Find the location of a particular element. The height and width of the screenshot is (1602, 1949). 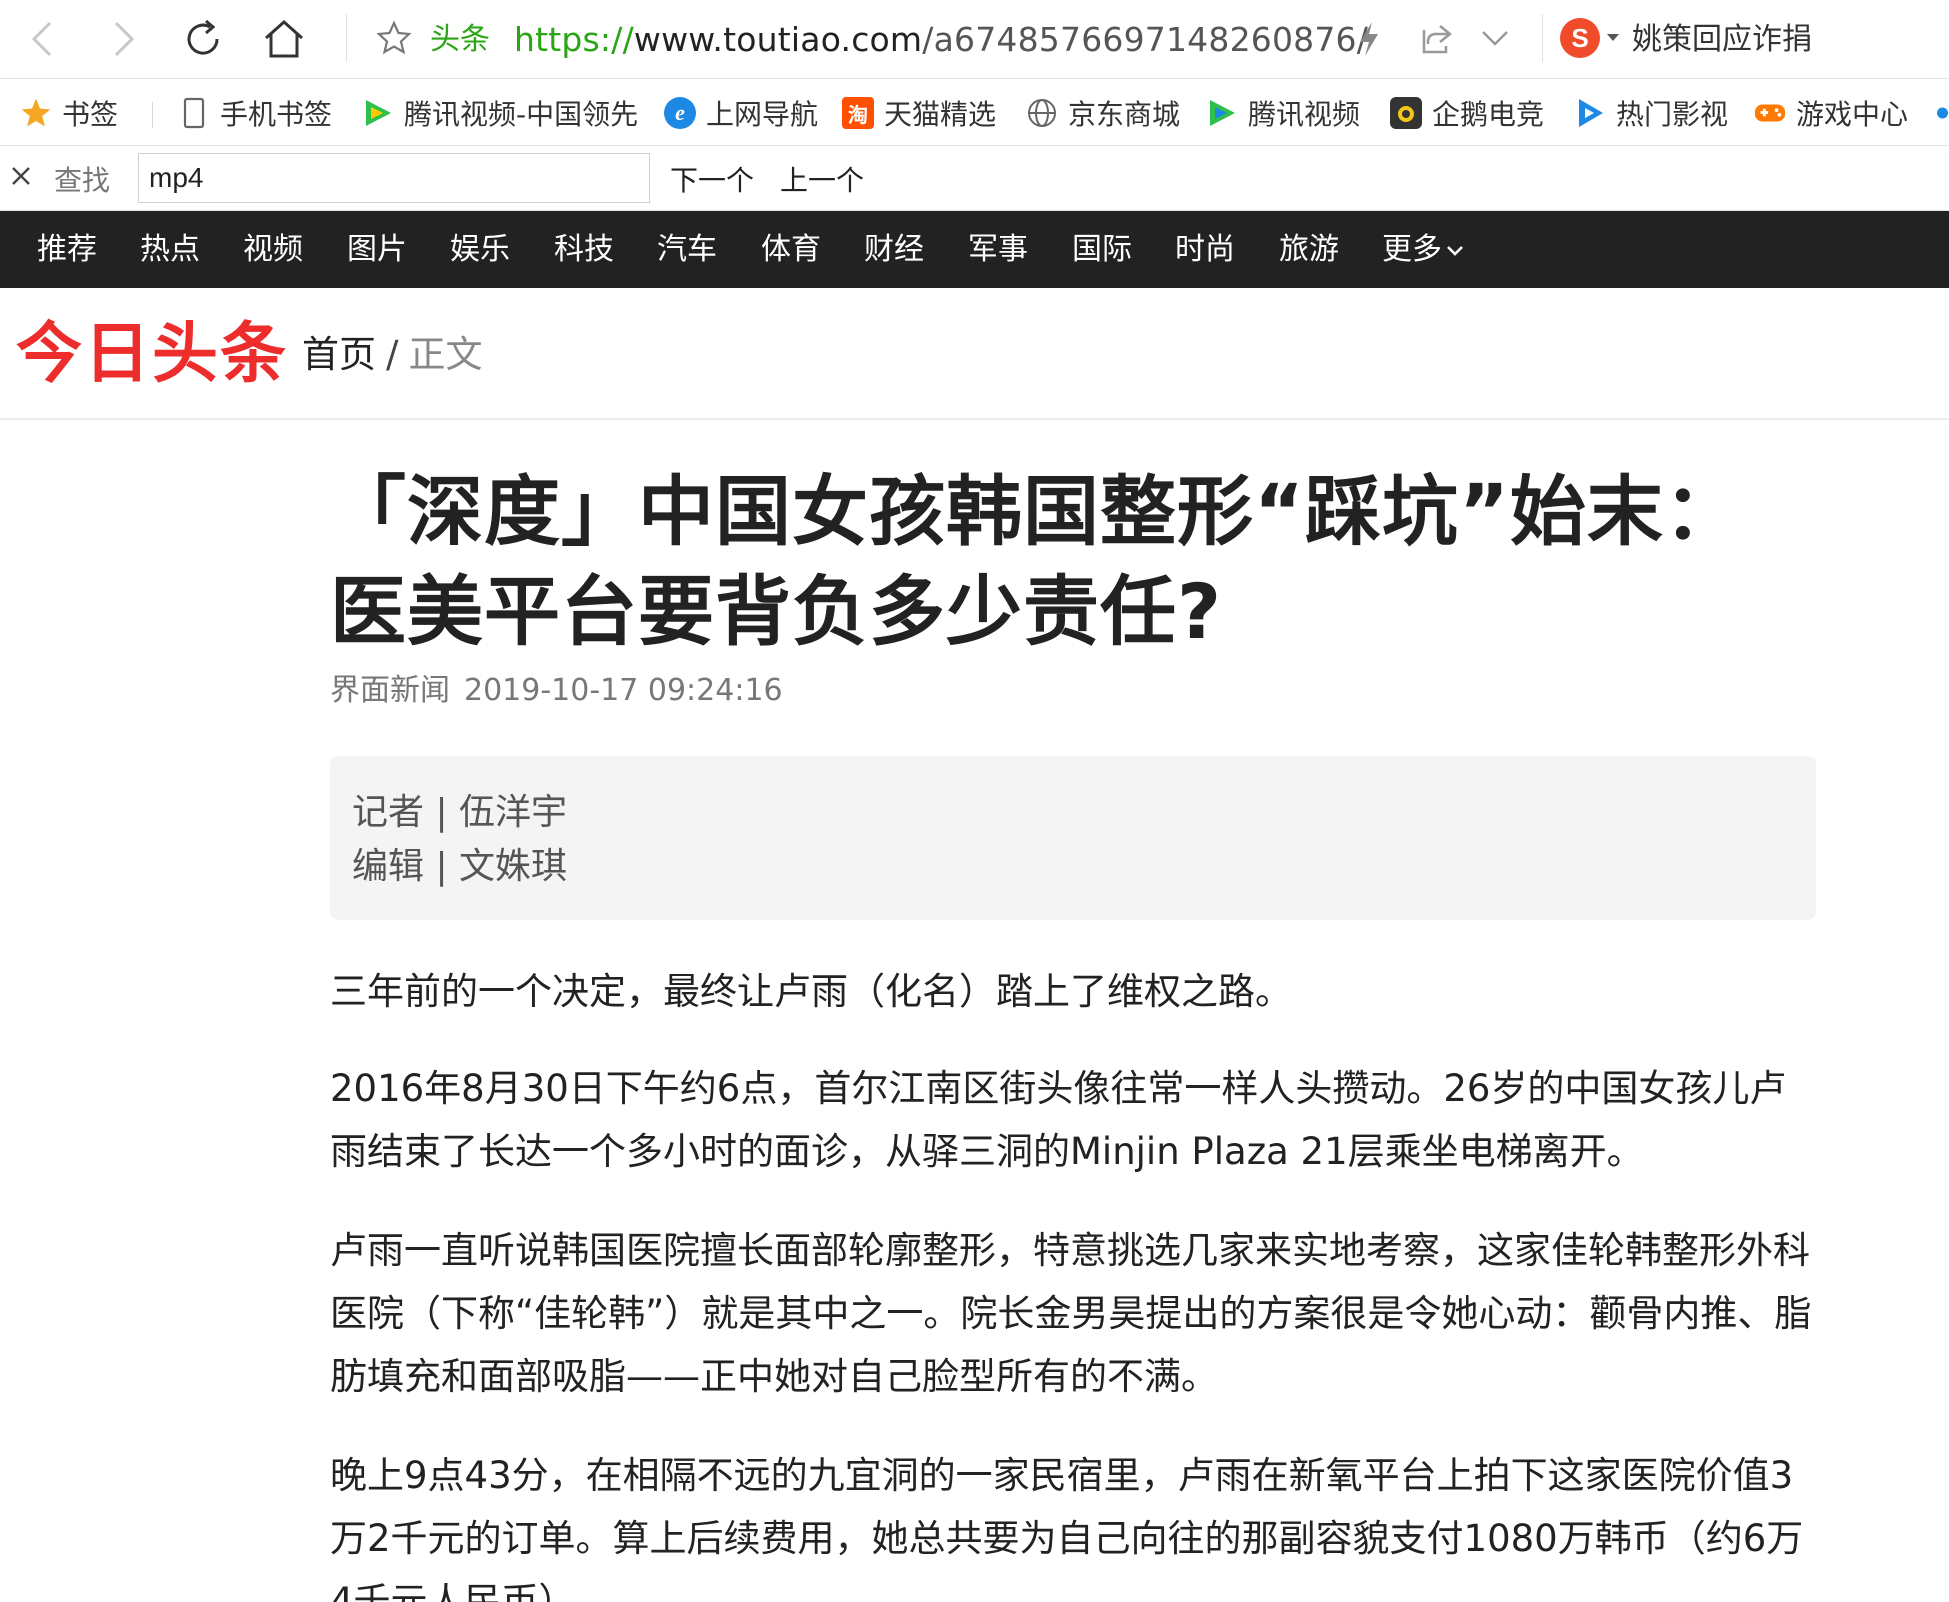

url-scheme: https:// is located at coordinates (574, 39).